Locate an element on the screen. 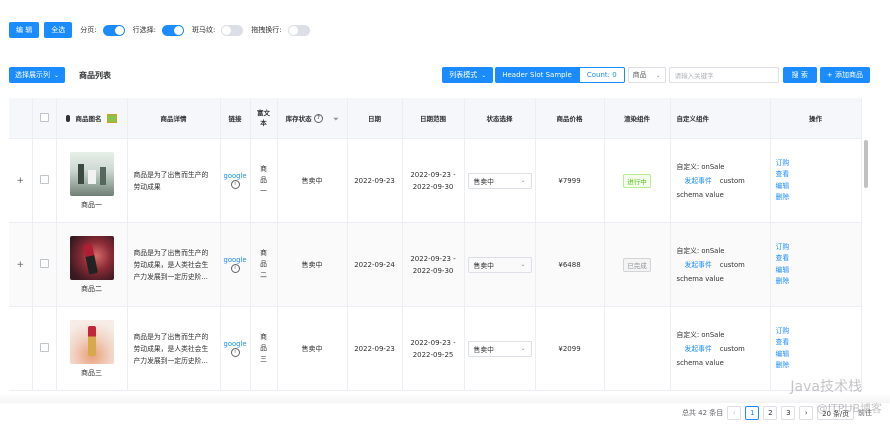 This screenshot has width=890, height=426. add-product-button: + 添加商品 is located at coordinates (844, 75).